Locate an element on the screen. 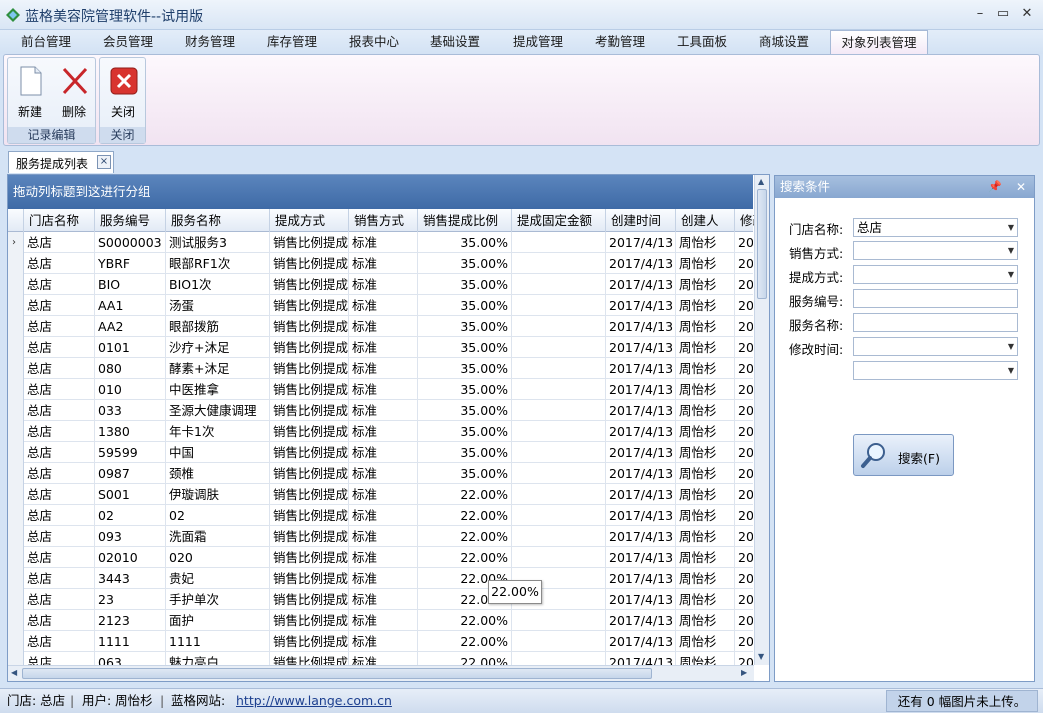 The height and width of the screenshot is (713, 1043). modify-time-to-select: ▼ is located at coordinates (935, 370).